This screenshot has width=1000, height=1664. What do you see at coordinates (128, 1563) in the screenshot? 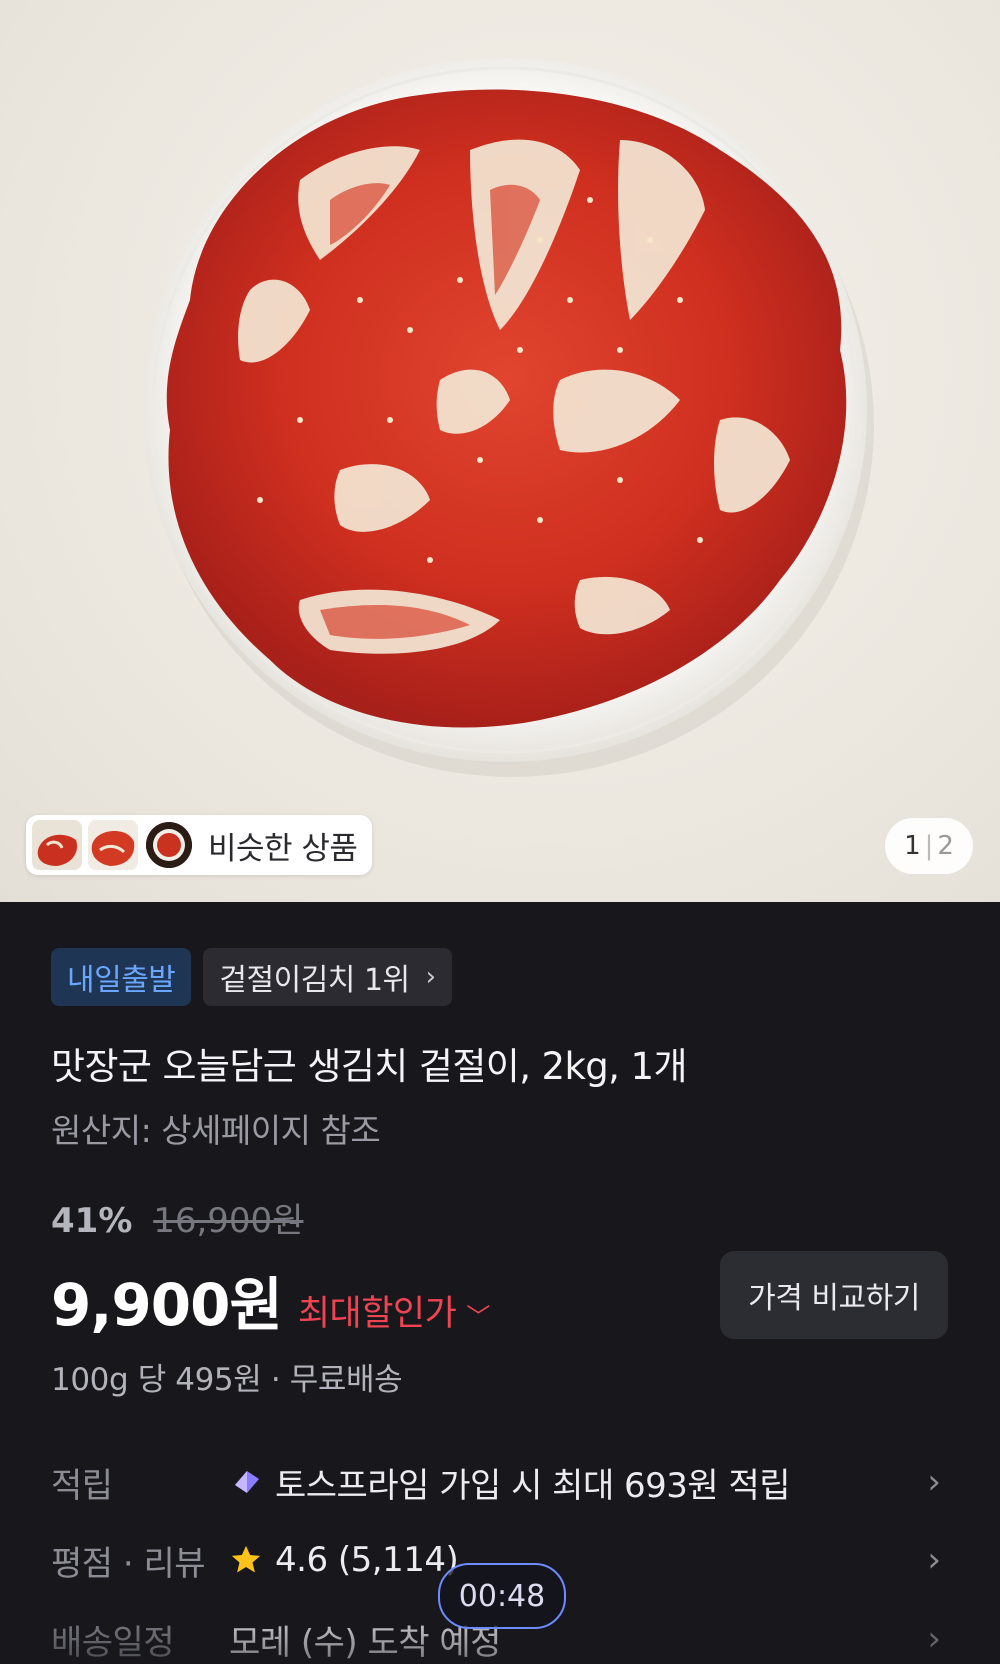
I see `rating-label: 평점 · 리뷰` at bounding box center [128, 1563].